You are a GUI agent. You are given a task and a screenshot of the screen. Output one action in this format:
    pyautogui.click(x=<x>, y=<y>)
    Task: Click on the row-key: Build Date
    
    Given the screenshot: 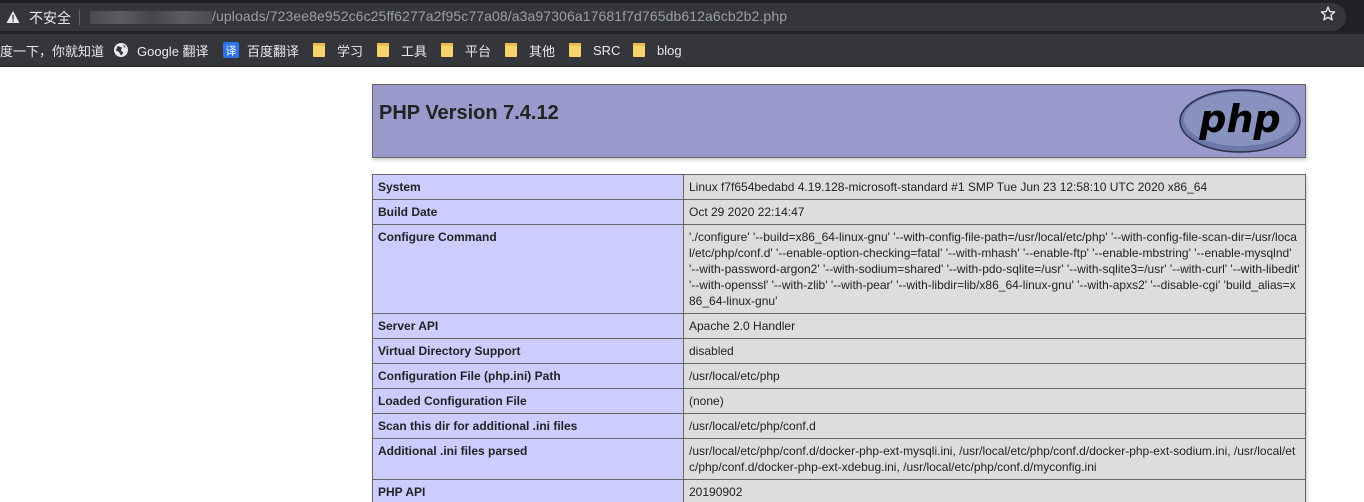 What is the action you would take?
    pyautogui.click(x=528, y=212)
    